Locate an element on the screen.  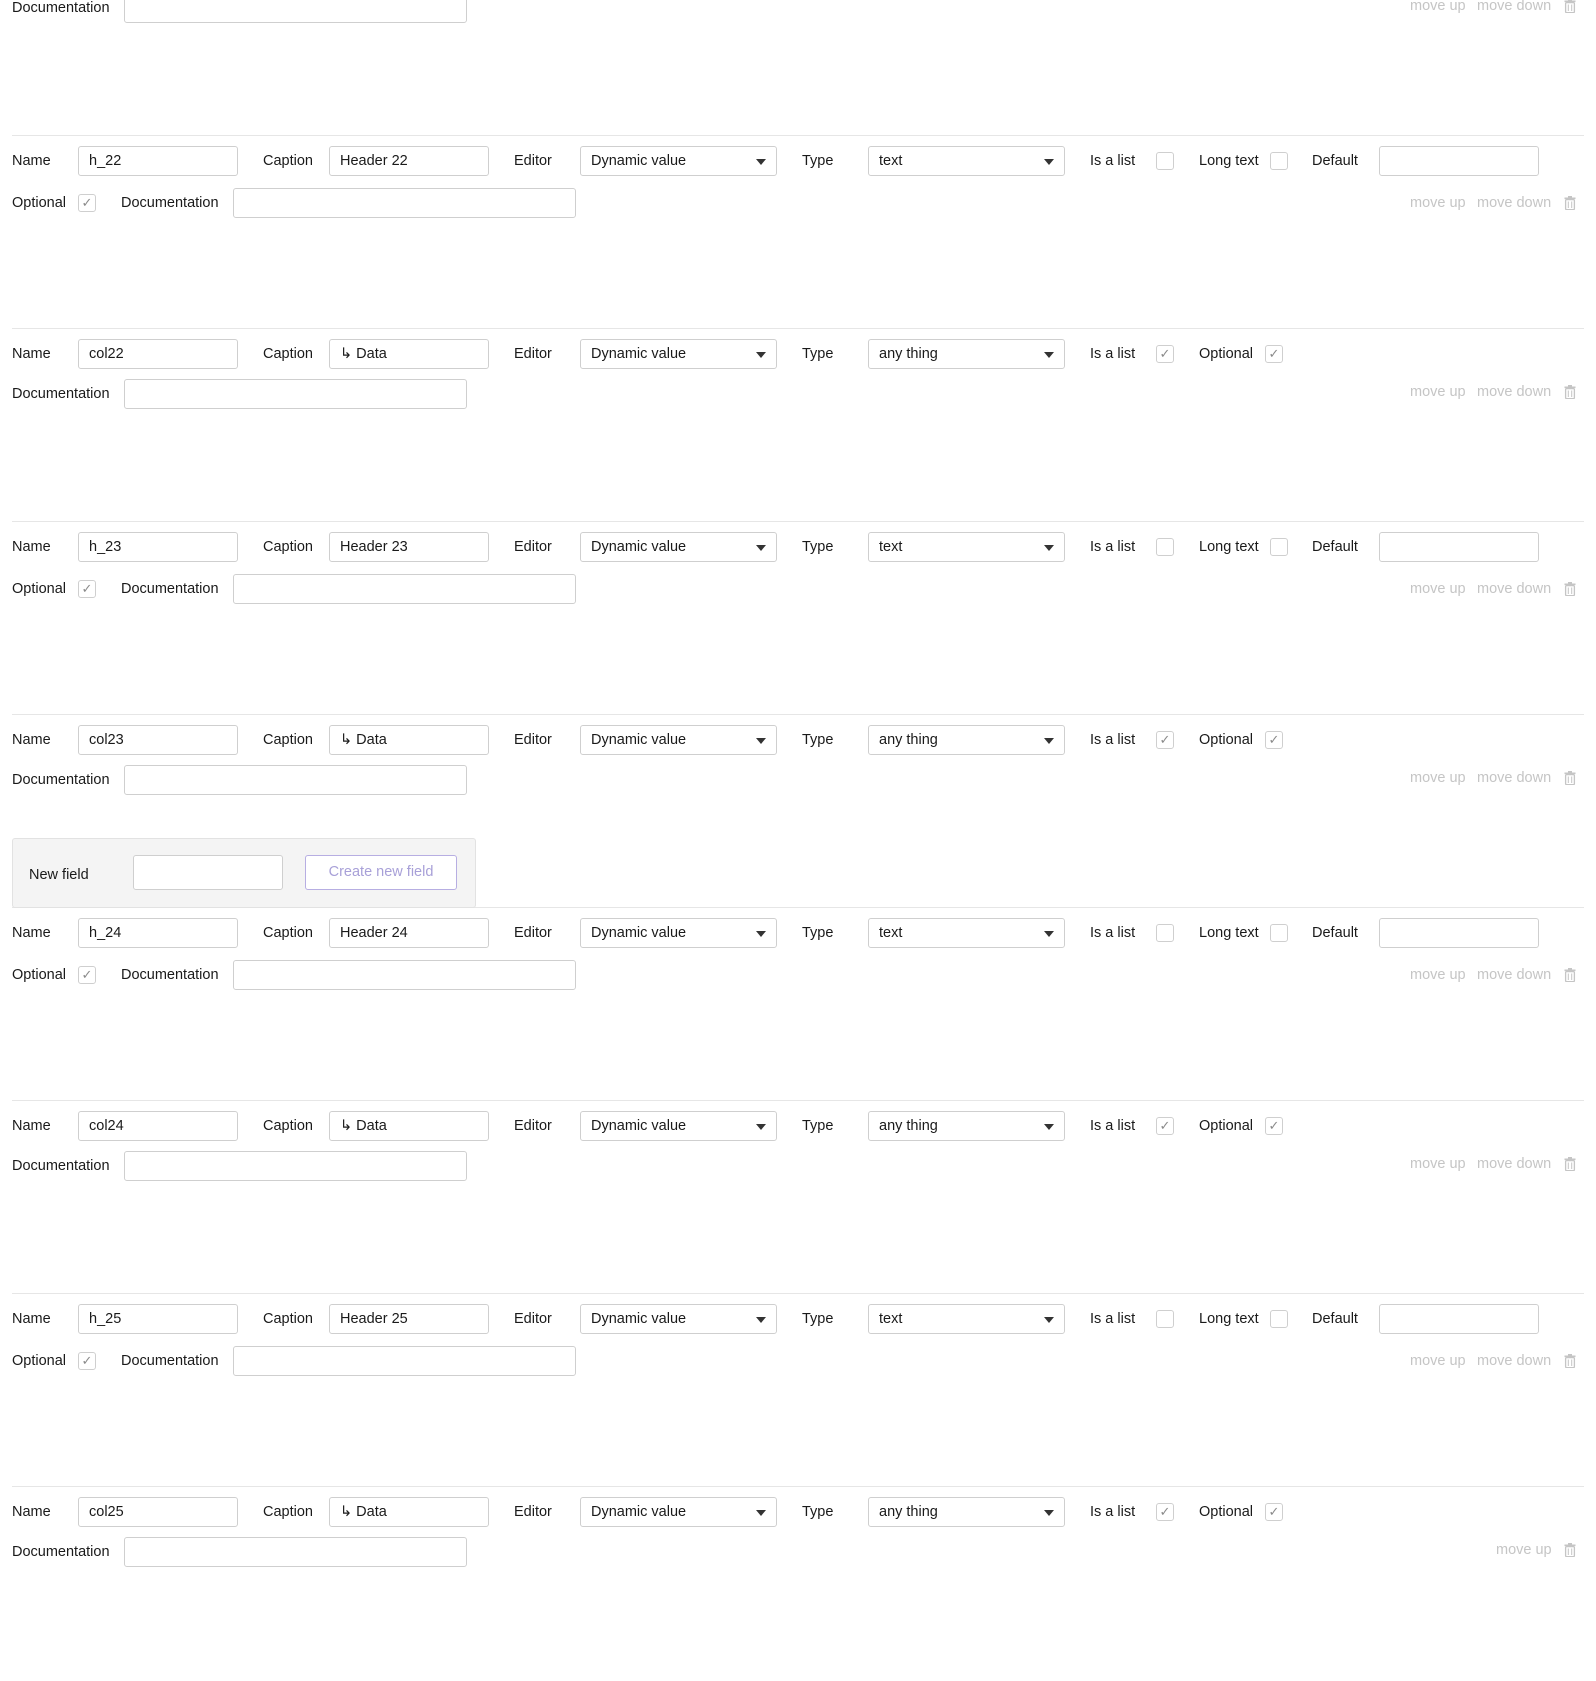
name-input: col22 is located at coordinates (158, 354).